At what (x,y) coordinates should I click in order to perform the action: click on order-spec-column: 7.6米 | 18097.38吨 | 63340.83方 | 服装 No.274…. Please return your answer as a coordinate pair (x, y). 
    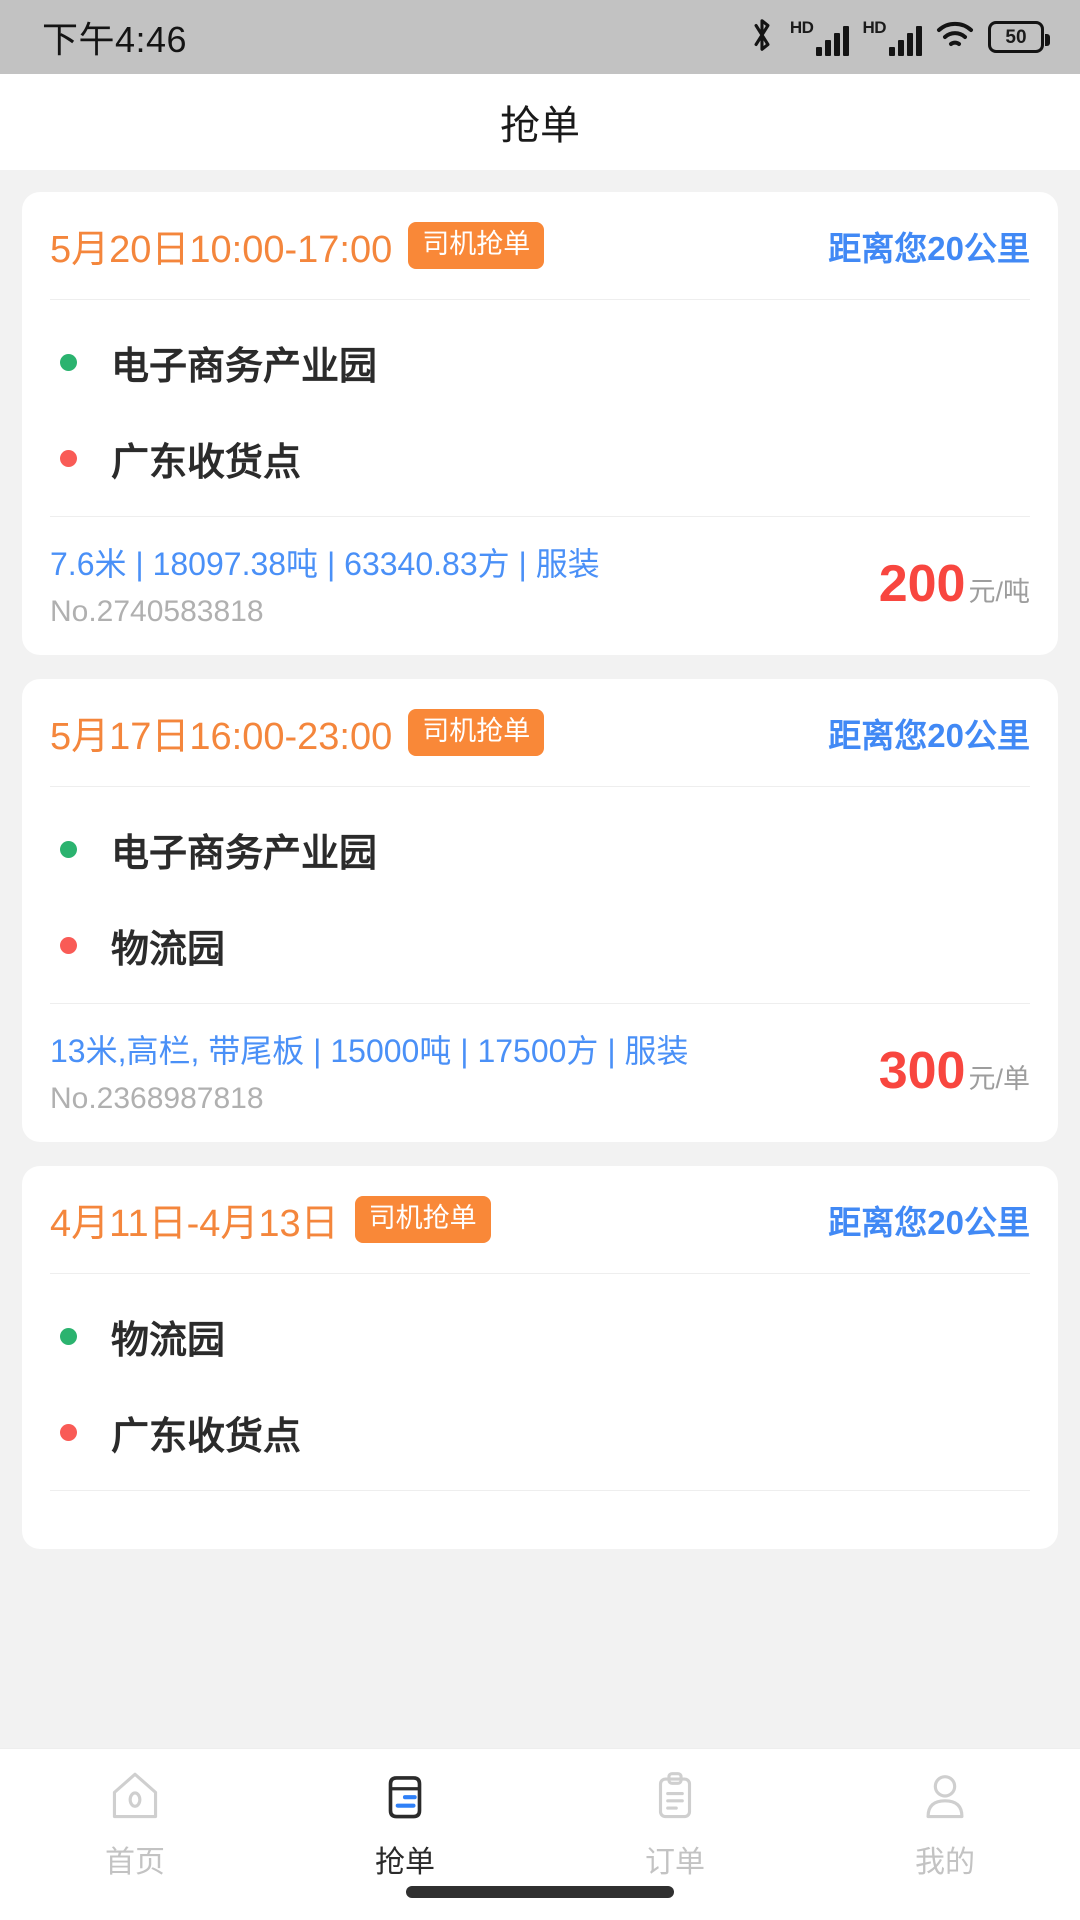
    Looking at the image, I should click on (462, 584).